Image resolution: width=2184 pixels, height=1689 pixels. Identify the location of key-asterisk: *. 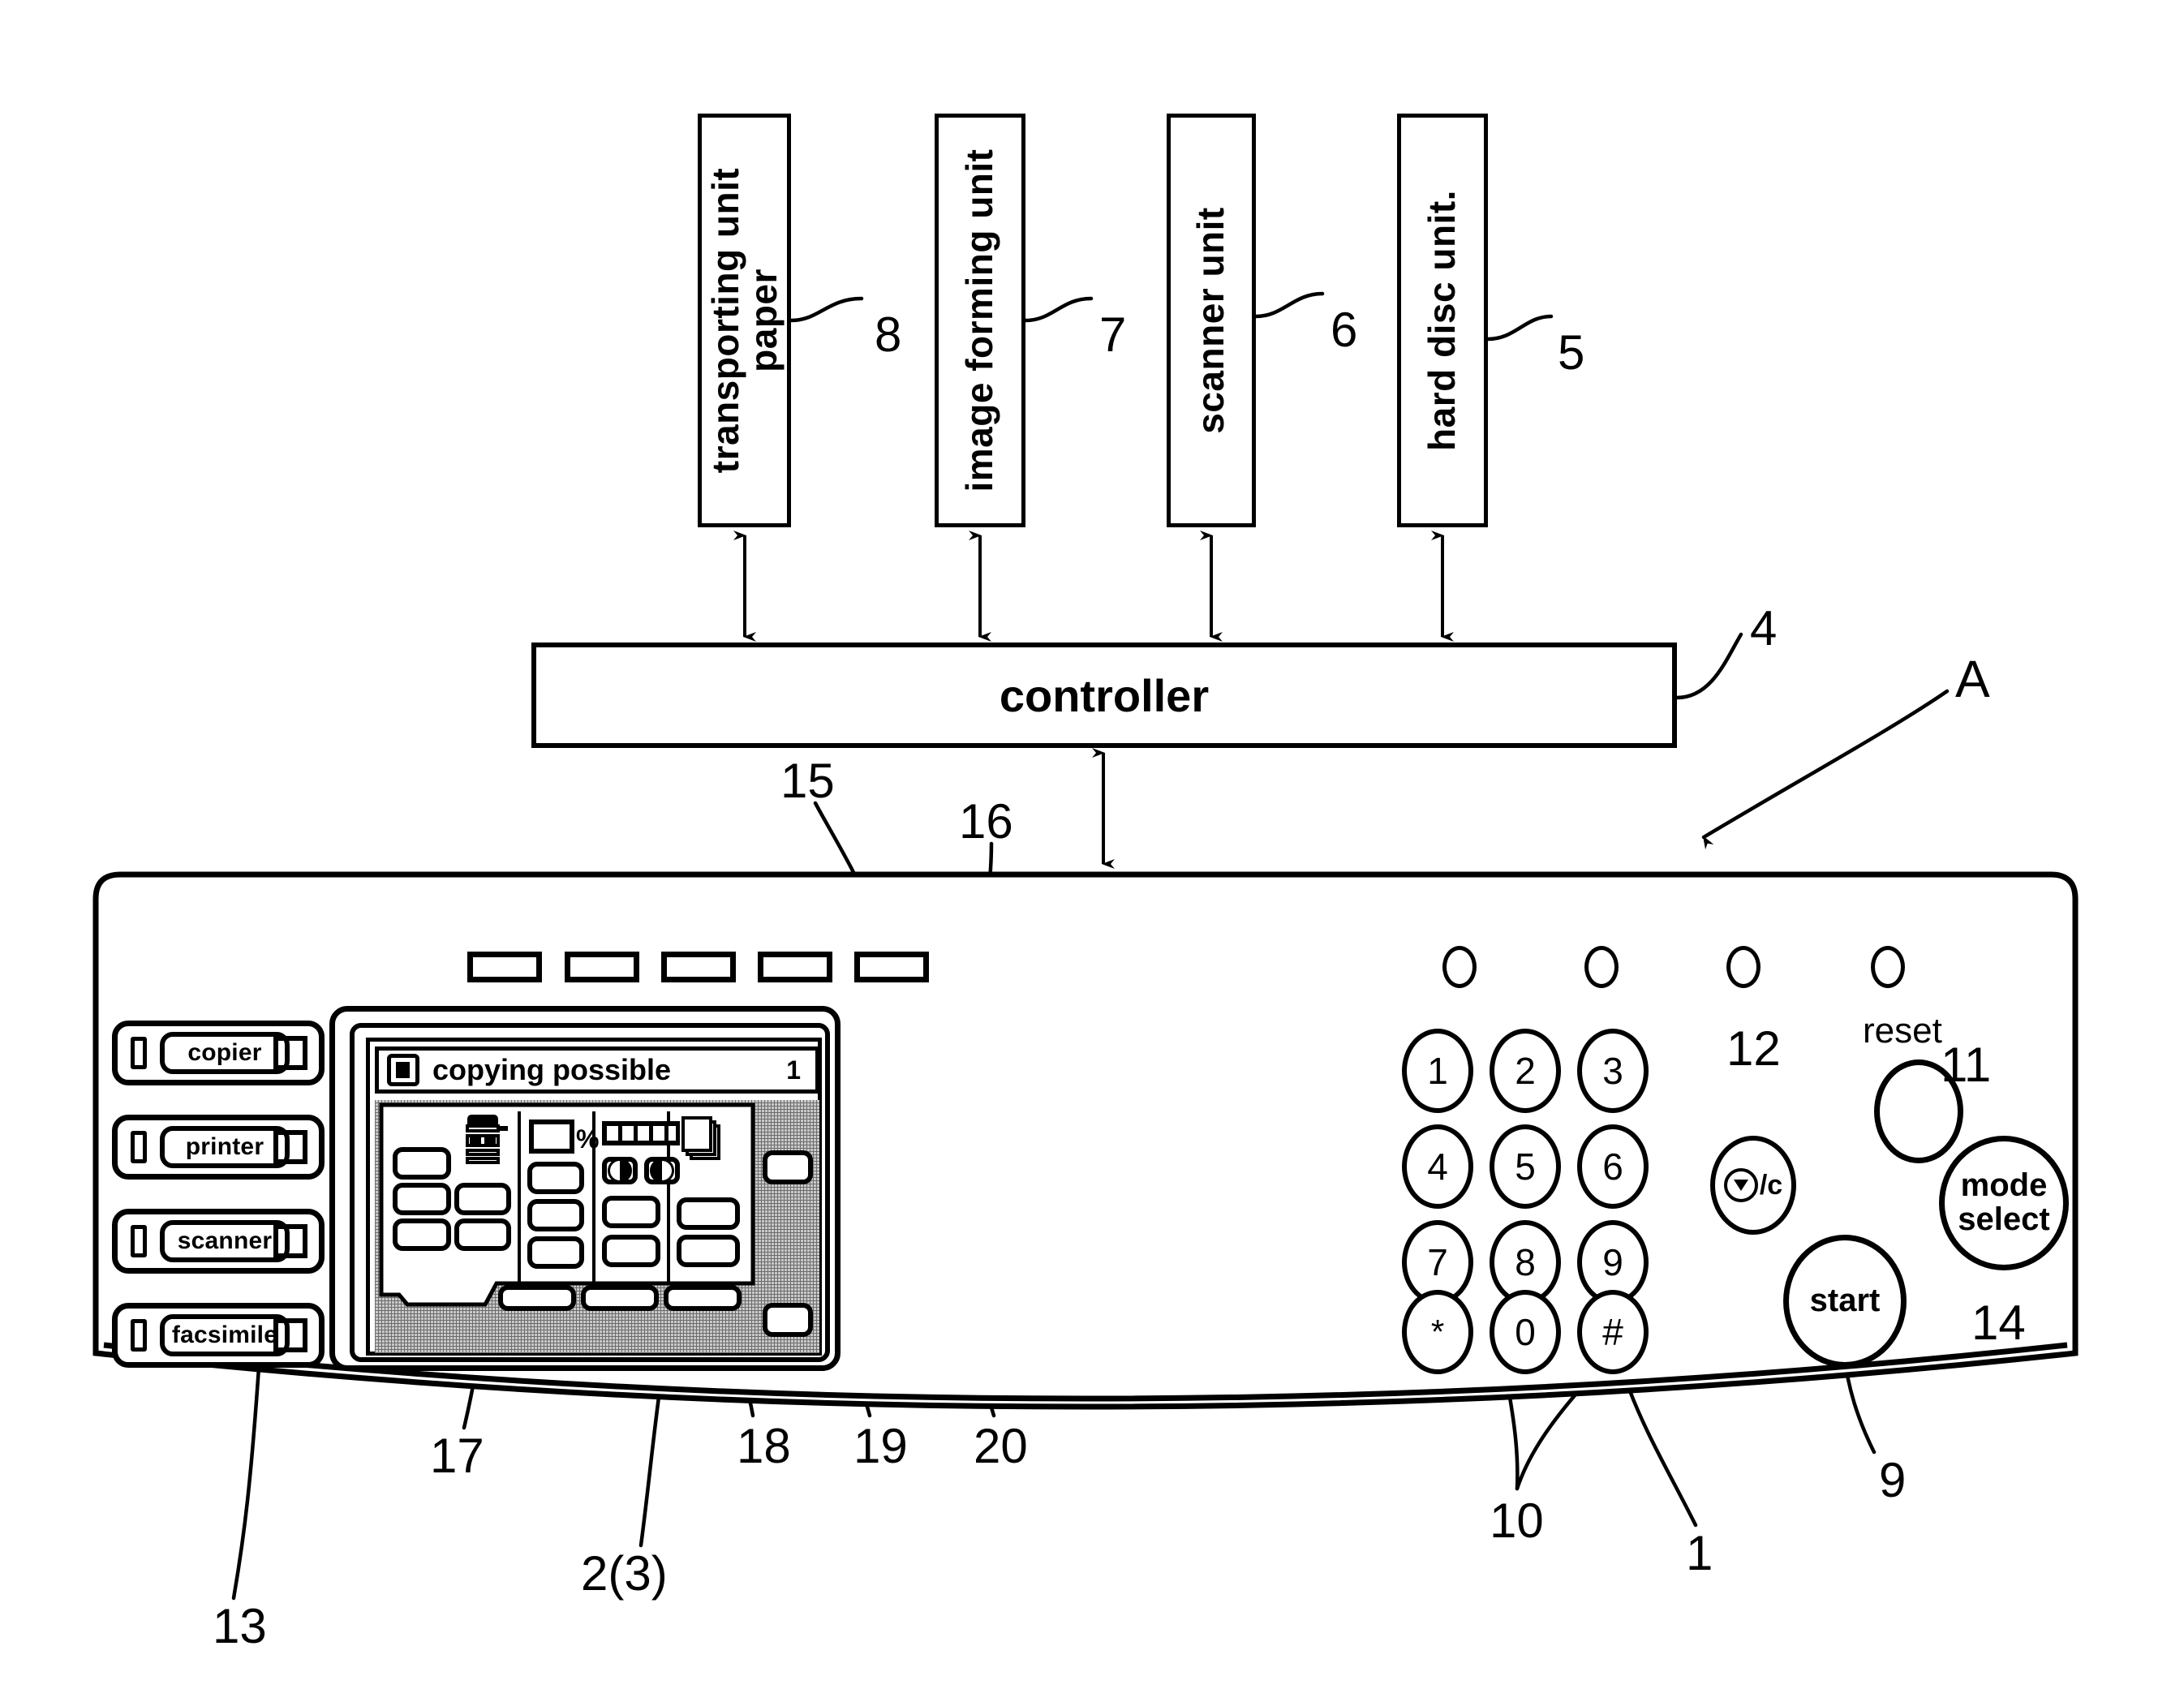
(1438, 1332).